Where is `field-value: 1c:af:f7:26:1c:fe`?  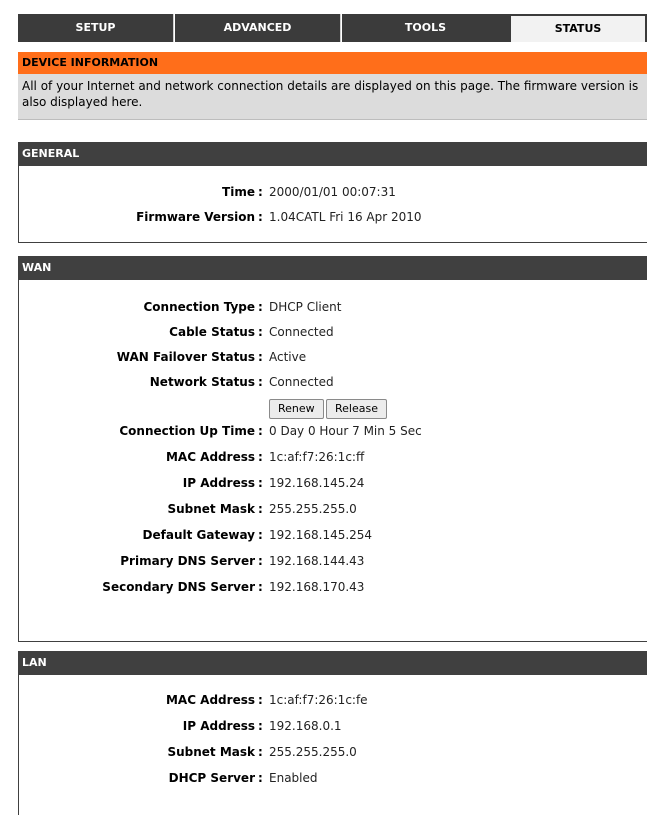 field-value: 1c:af:f7:26:1c:fe is located at coordinates (318, 700).